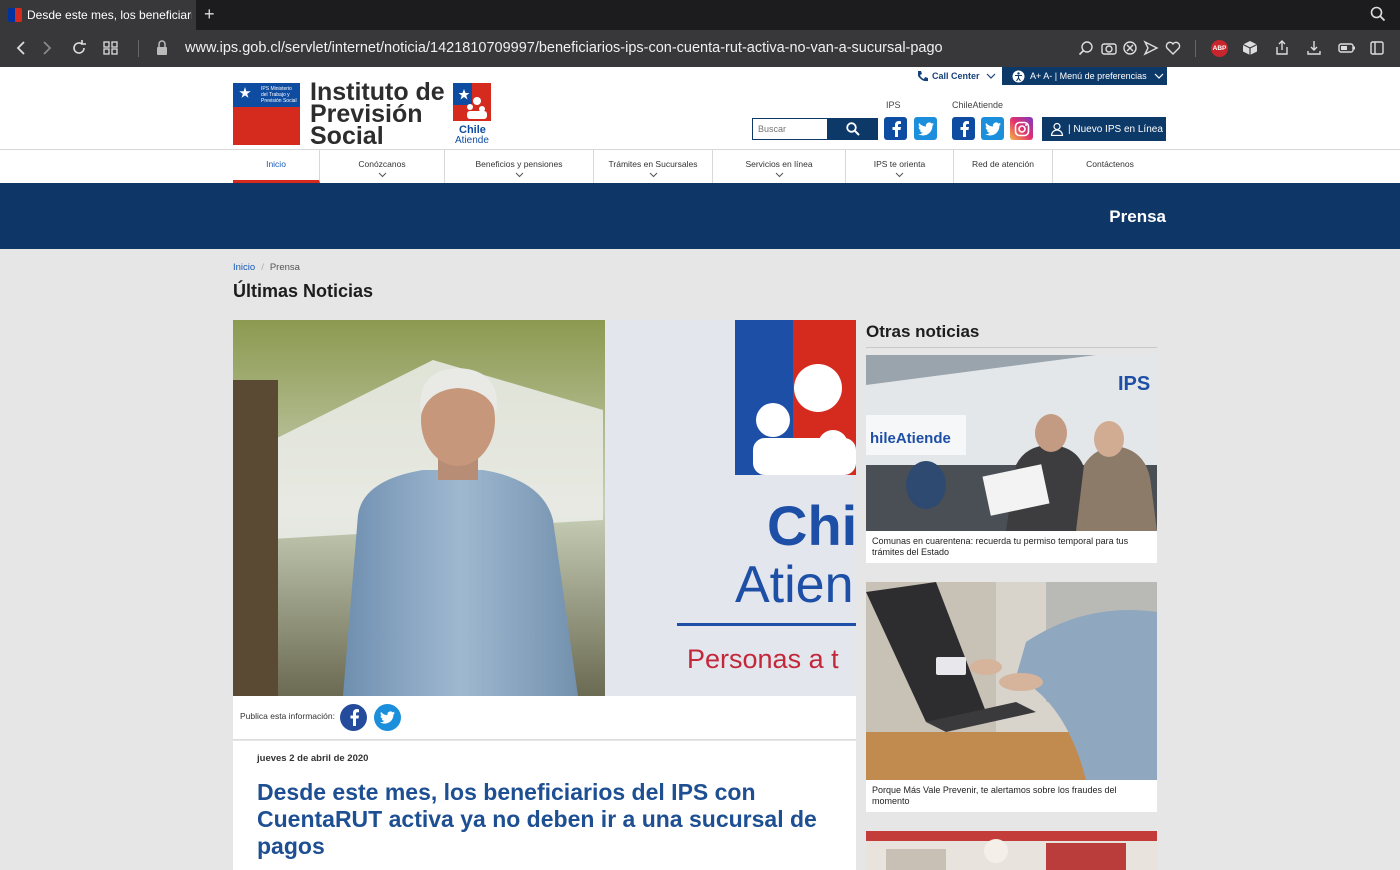 The image size is (1400, 870). I want to click on lock-icon, so click(162, 50).